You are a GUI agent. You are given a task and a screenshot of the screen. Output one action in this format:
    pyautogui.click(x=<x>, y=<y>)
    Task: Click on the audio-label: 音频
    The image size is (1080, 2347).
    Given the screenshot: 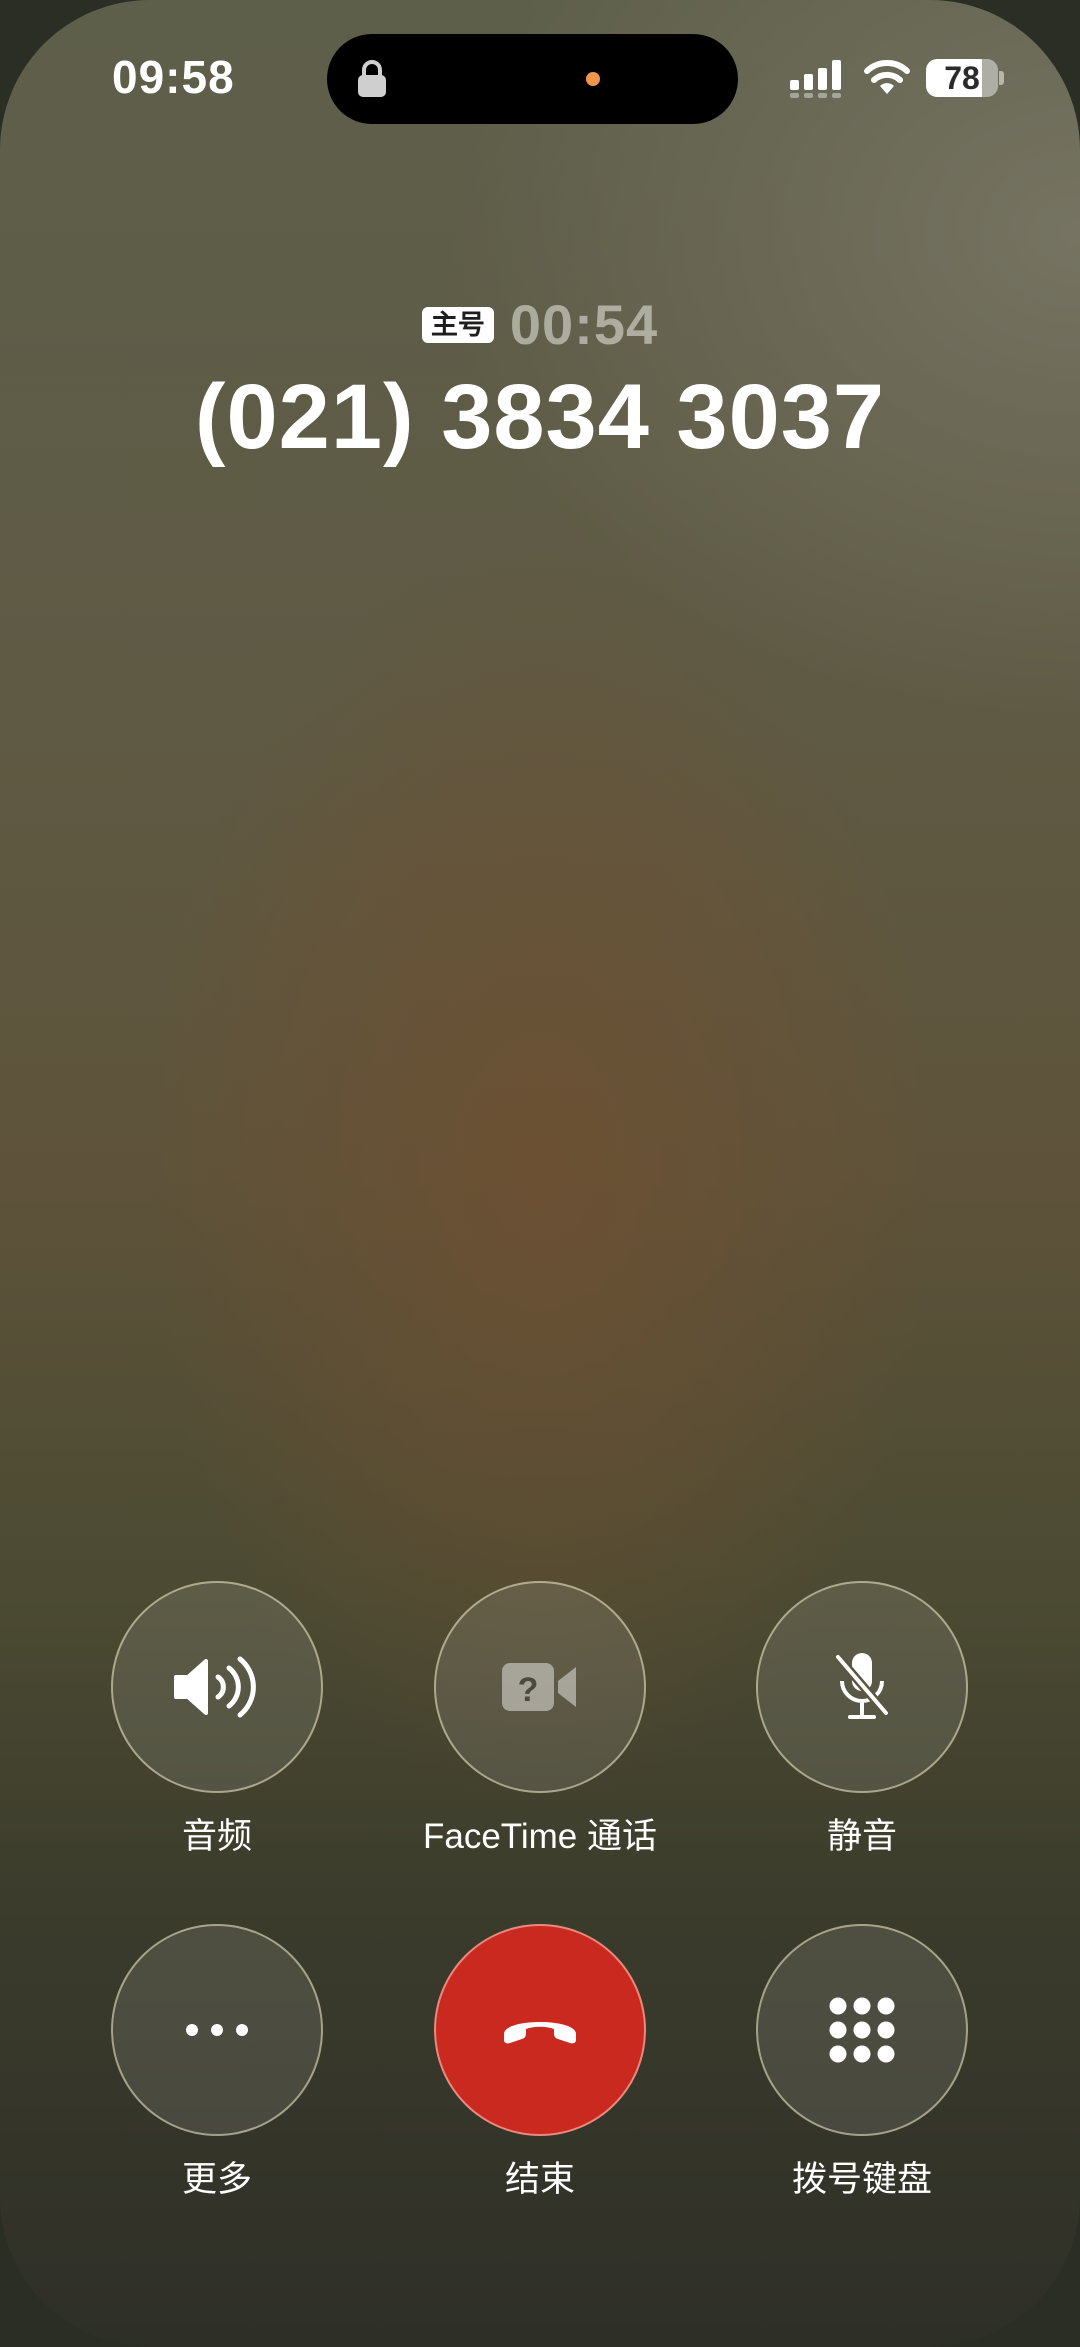 What is the action you would take?
    pyautogui.click(x=216, y=1836)
    